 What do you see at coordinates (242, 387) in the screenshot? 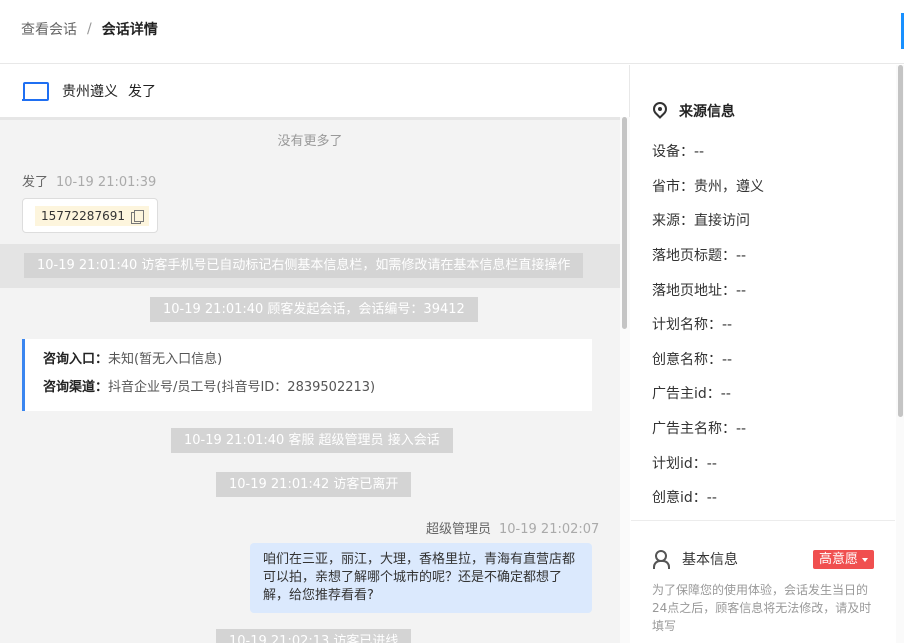
I see `channel-value: 抖音企业号/员工号(抖音号ID：2839502213)` at bounding box center [242, 387].